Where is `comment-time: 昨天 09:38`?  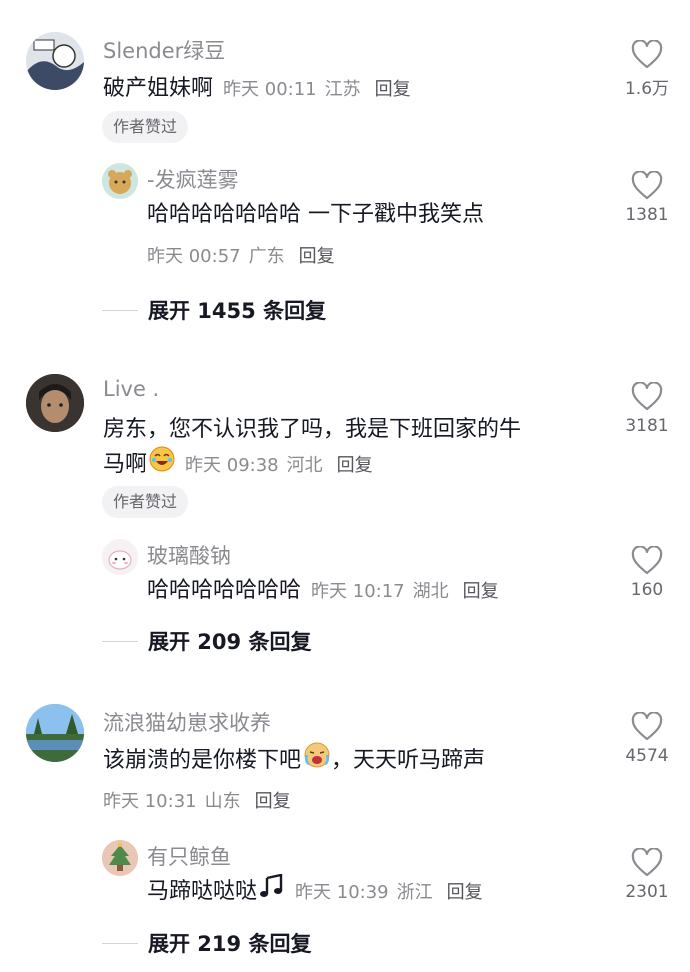
comment-time: 昨天 09:38 is located at coordinates (232, 465).